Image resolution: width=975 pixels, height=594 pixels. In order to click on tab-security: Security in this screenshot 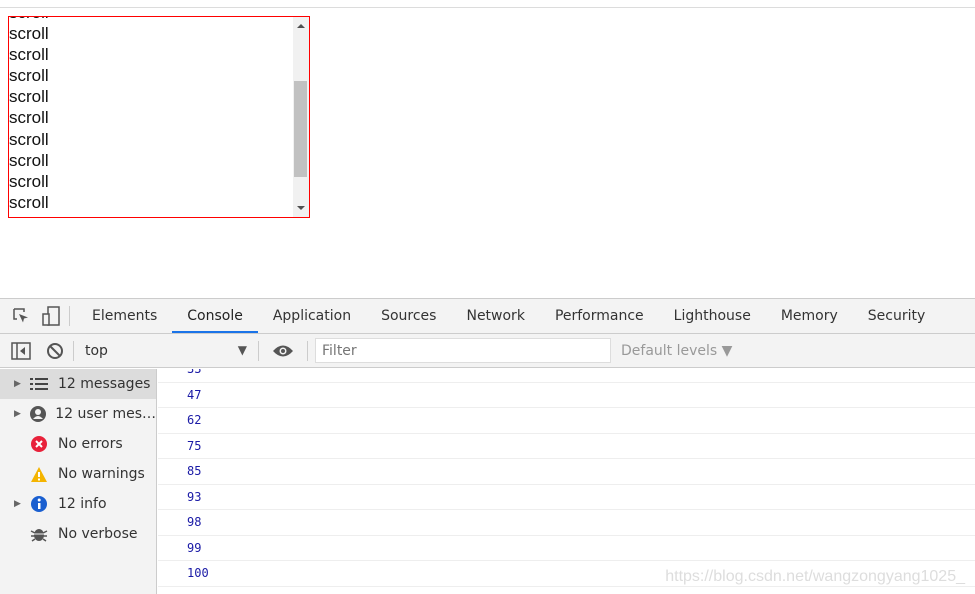, I will do `click(897, 316)`.